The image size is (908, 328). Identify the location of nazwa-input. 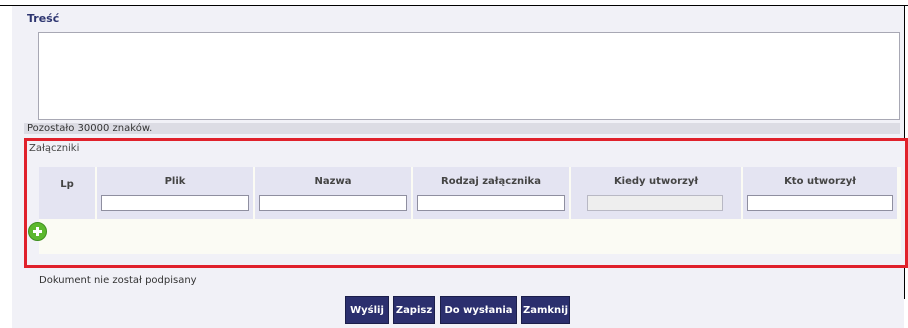
(333, 203).